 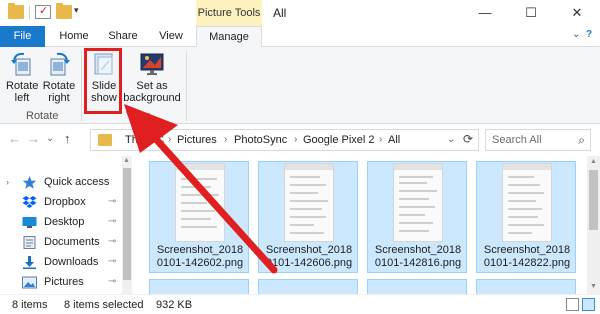 What do you see at coordinates (485, 13) in the screenshot?
I see `minimize-button: —` at bounding box center [485, 13].